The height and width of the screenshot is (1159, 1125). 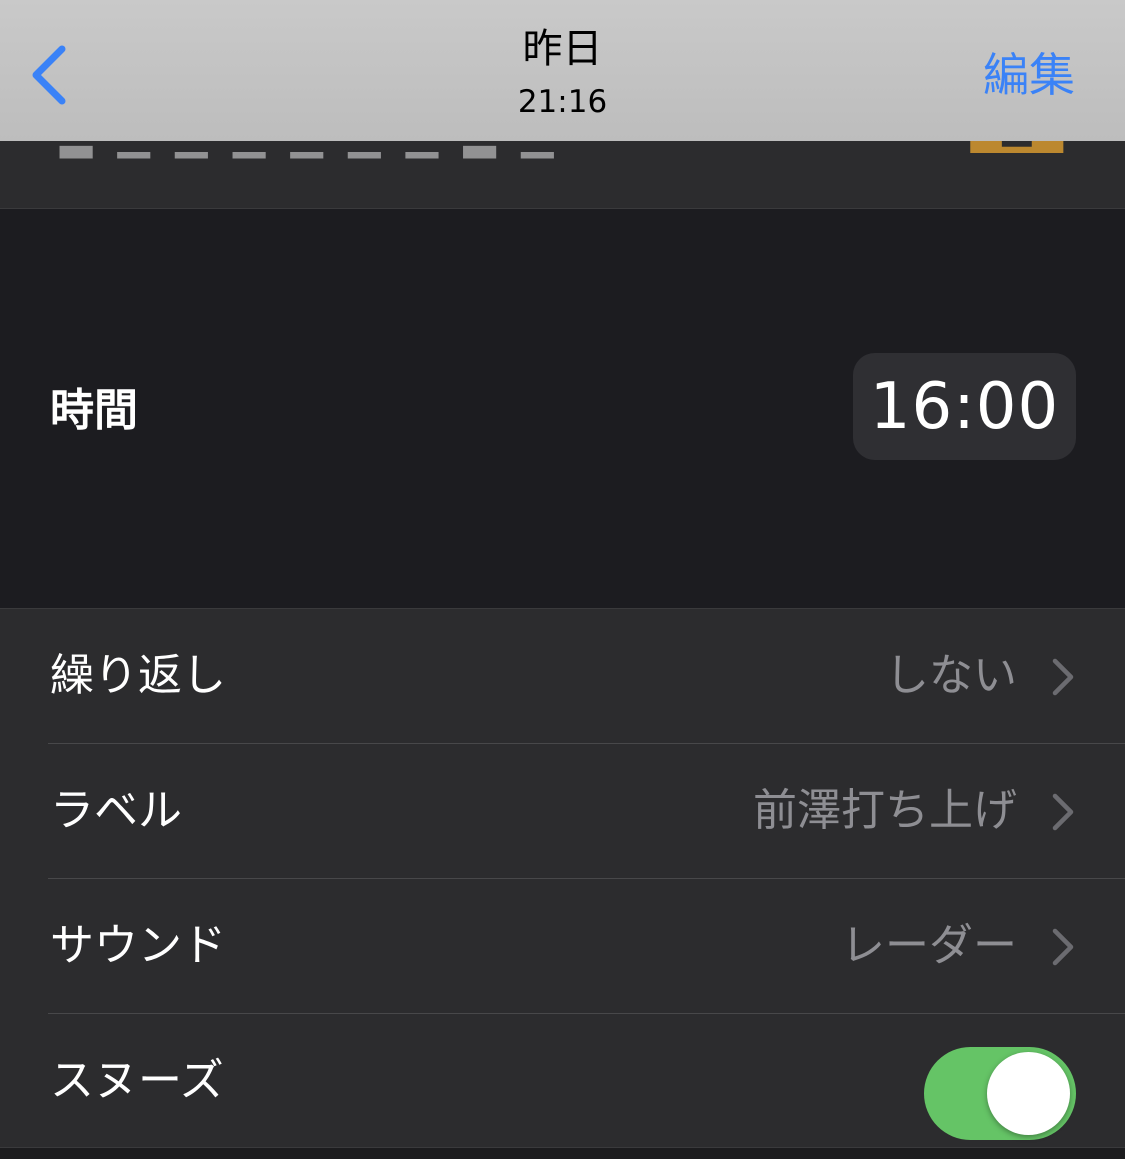 What do you see at coordinates (138, 945) in the screenshot?
I see `sound-label: サウンド` at bounding box center [138, 945].